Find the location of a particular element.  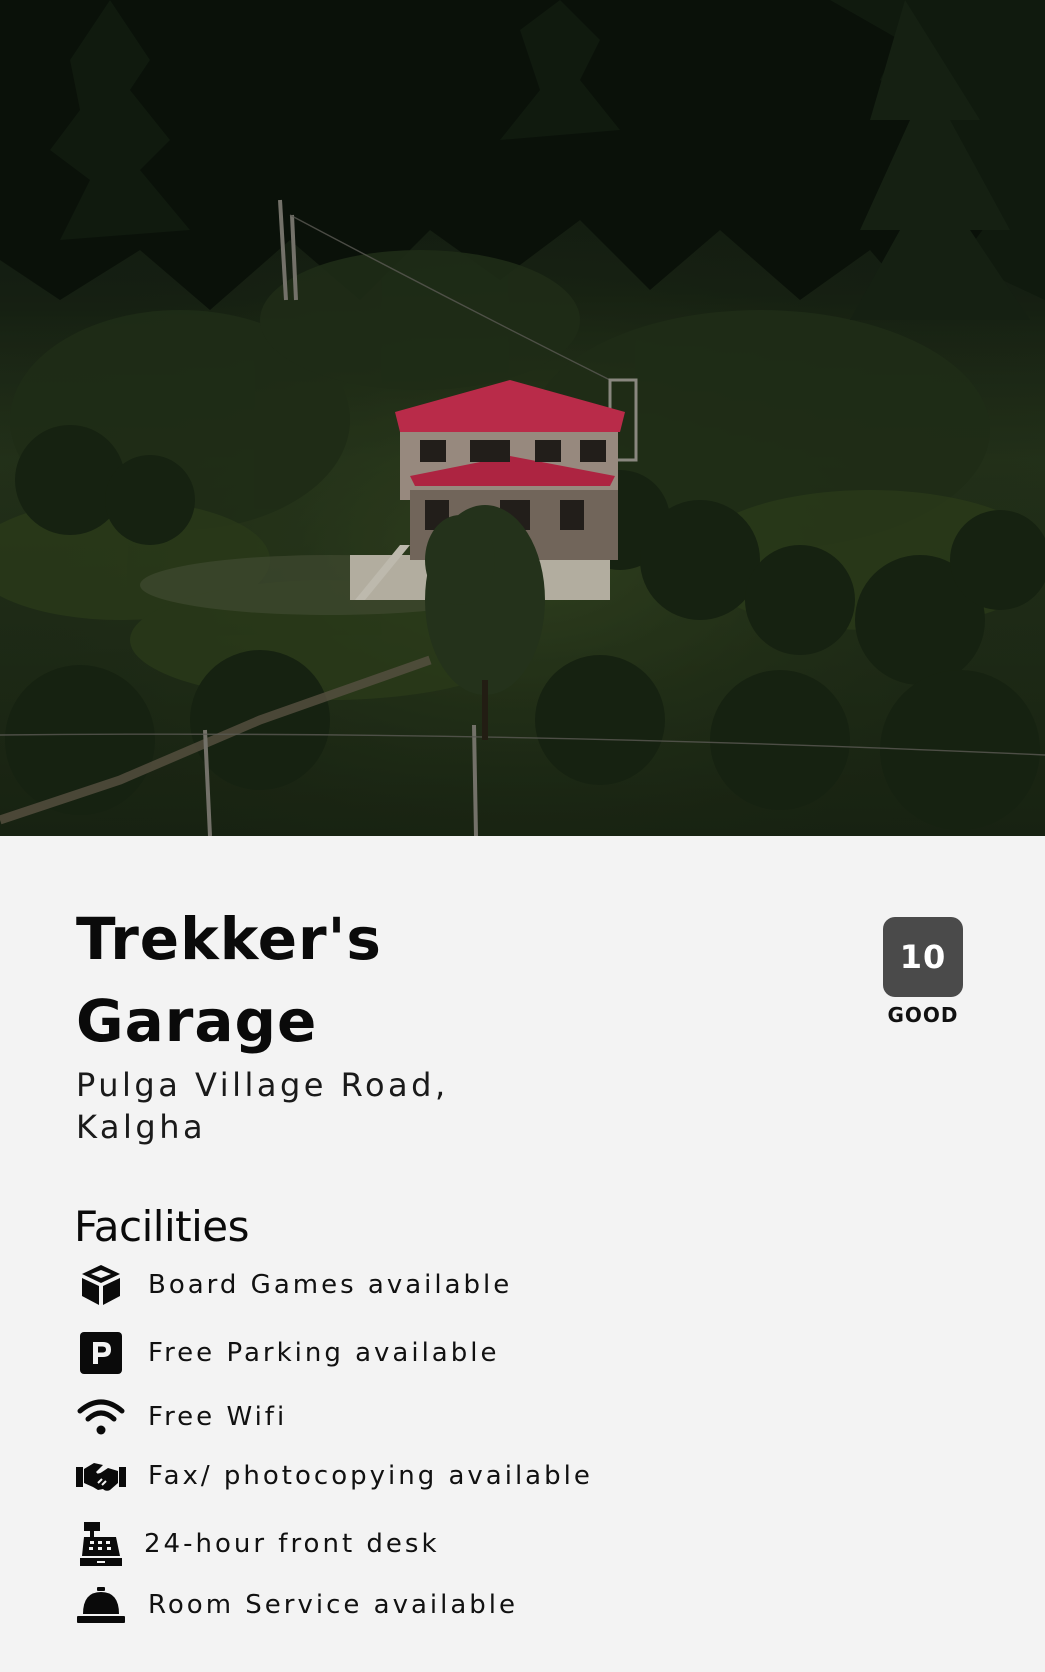

facilities-heading: Facilities is located at coordinates (162, 1226).